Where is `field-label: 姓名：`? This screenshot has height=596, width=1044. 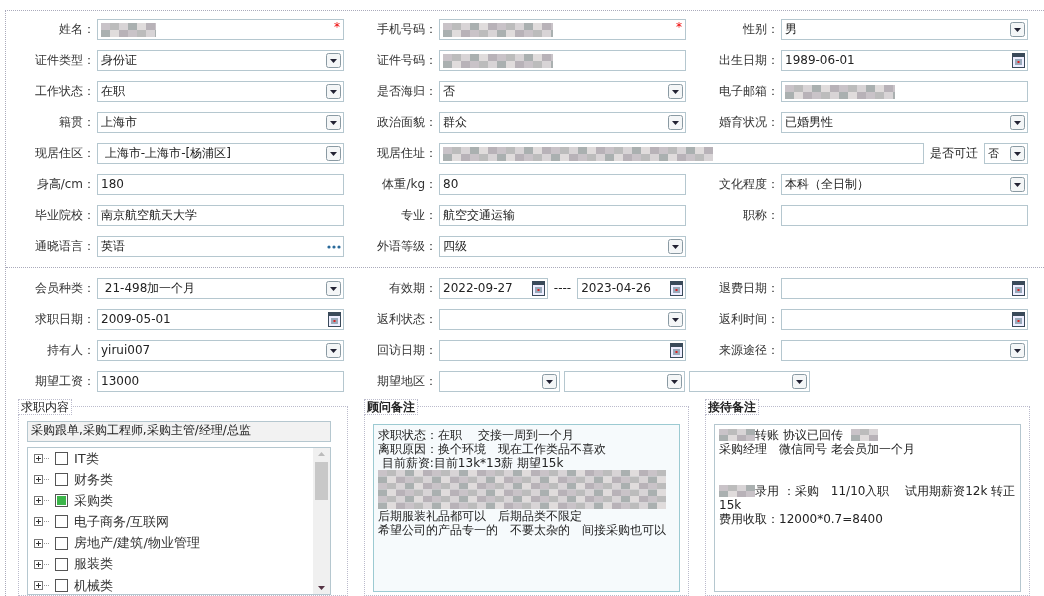 field-label: 姓名： is located at coordinates (76, 29).